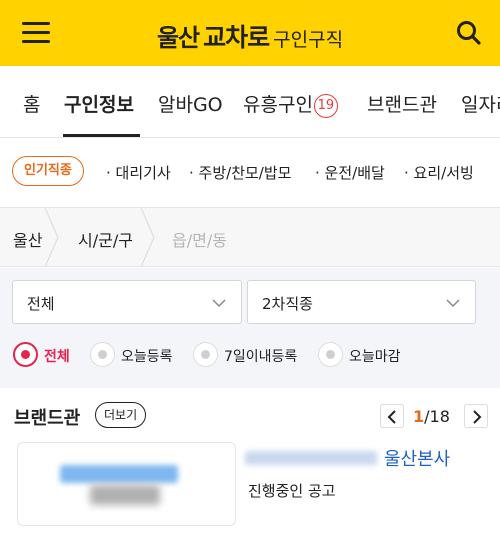  What do you see at coordinates (245, 173) in the screenshot?
I see `category-label: 주방/찬모/밥모` at bounding box center [245, 173].